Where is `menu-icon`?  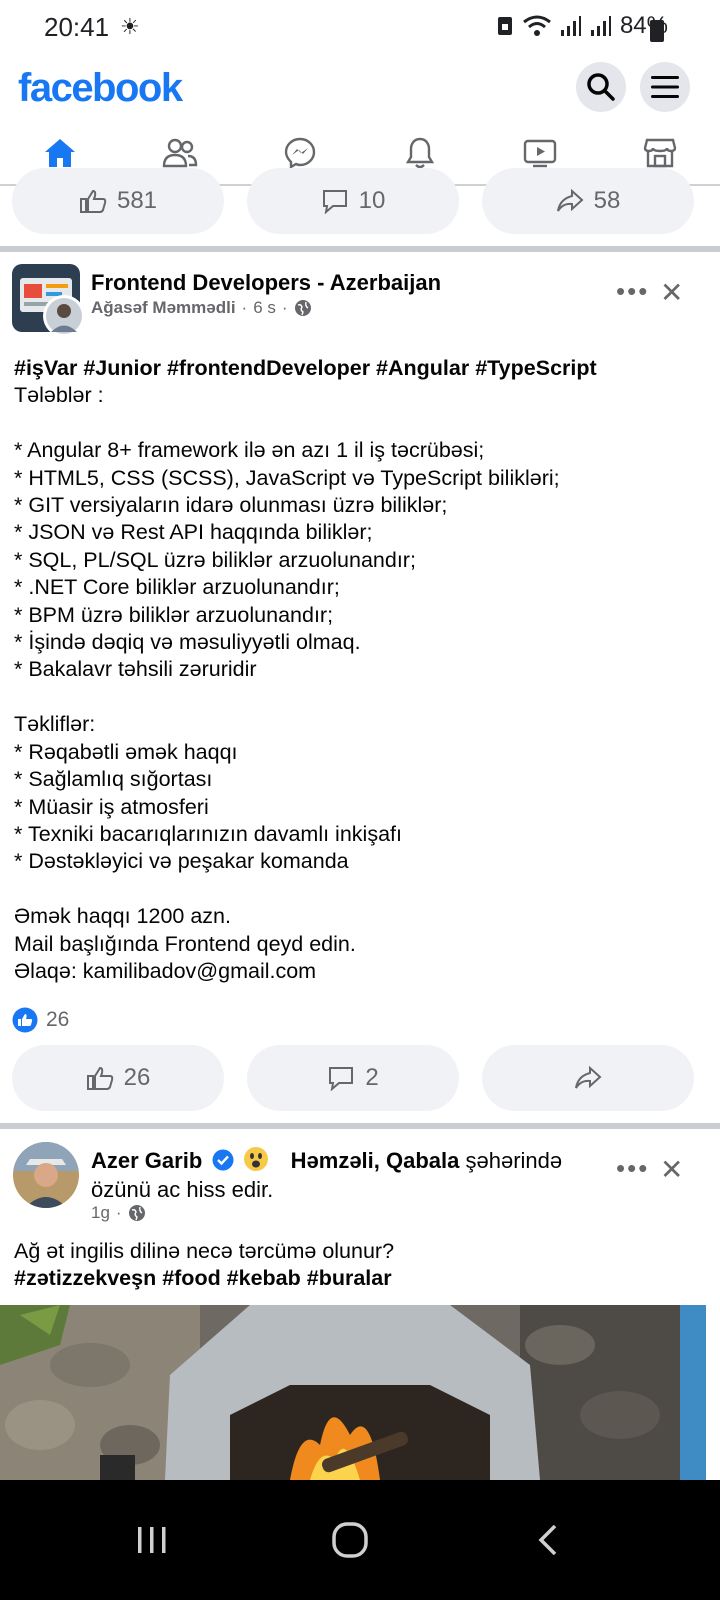 menu-icon is located at coordinates (665, 87).